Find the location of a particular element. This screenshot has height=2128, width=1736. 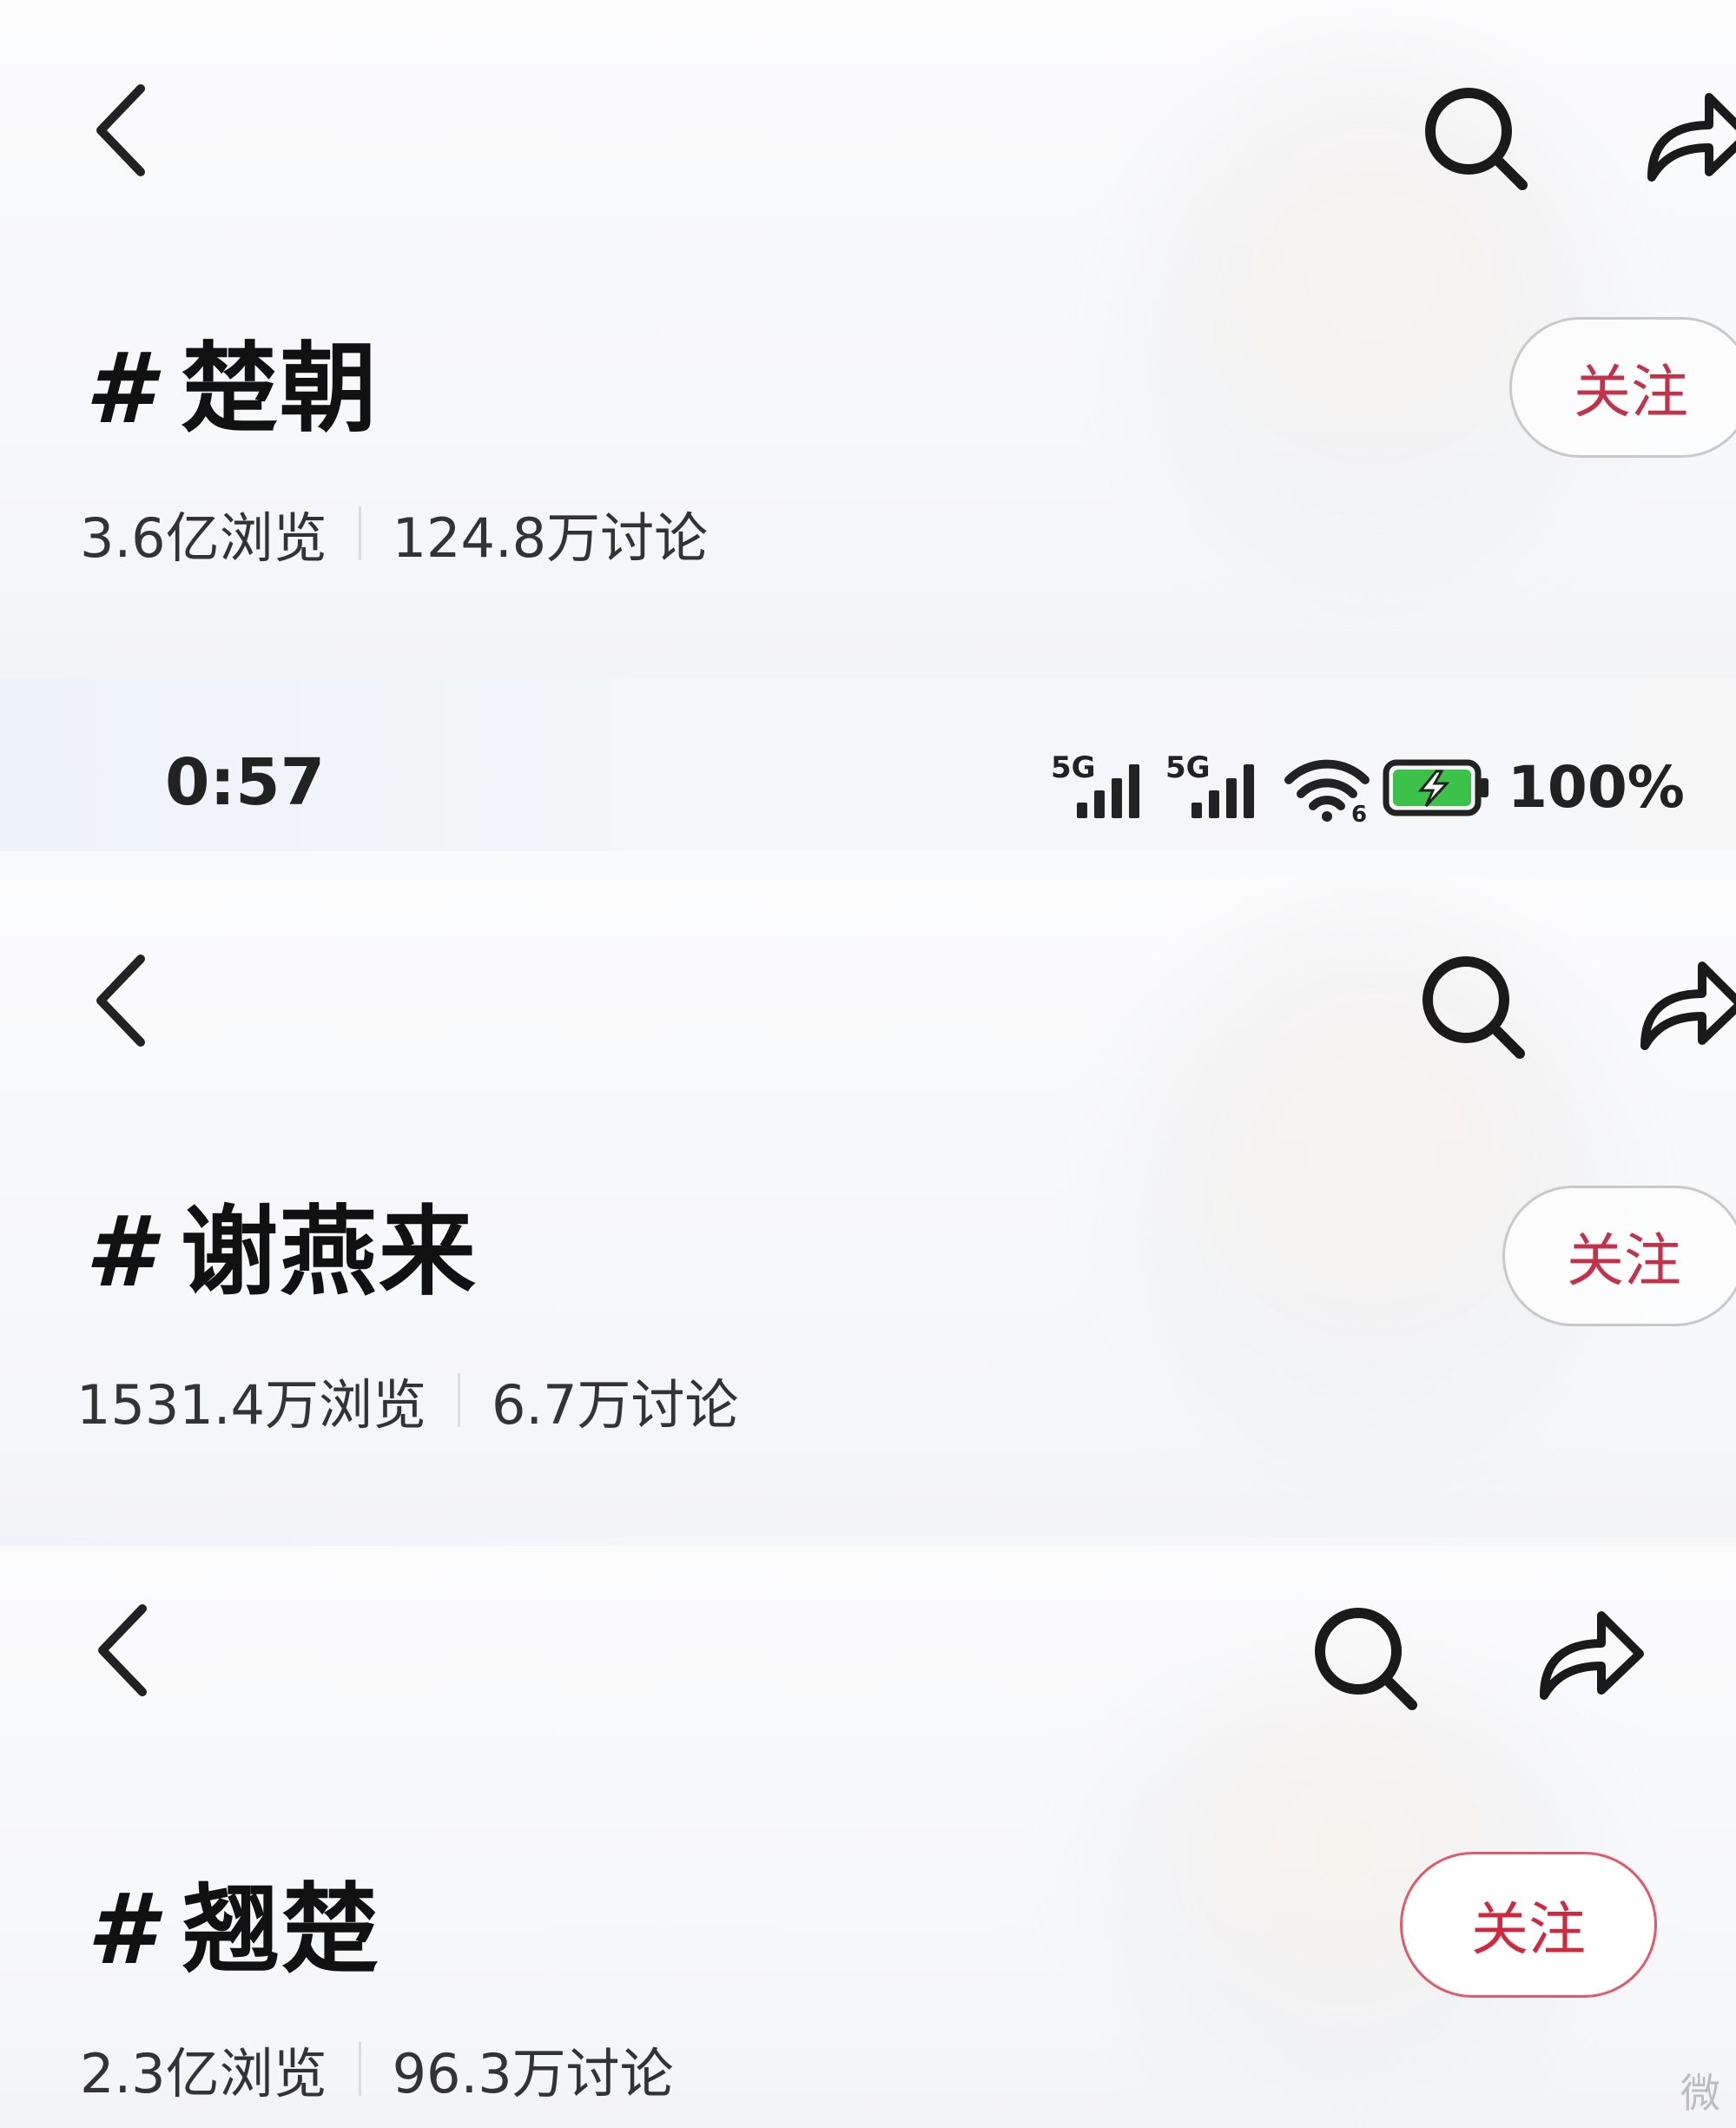

topic-stats: 1531.4万浏览 6.7万讨论 is located at coordinates (407, 1400).